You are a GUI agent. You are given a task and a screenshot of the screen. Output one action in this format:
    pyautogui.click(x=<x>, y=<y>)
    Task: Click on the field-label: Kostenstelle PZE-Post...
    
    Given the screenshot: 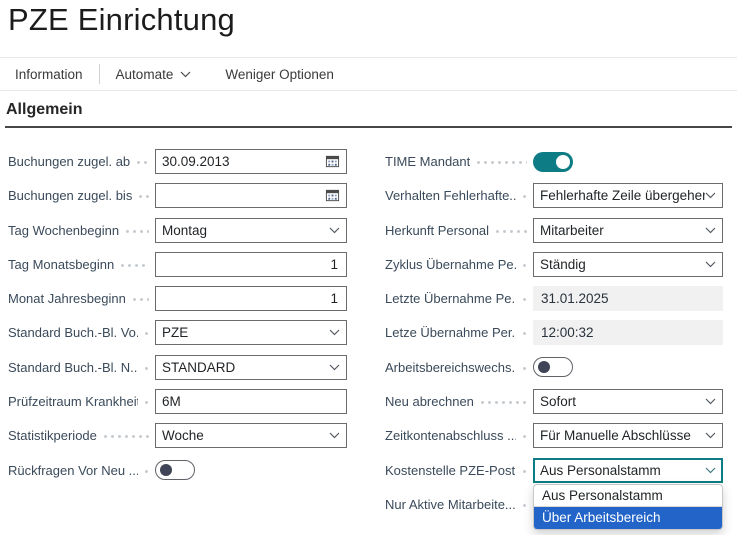 What is the action you would take?
    pyautogui.click(x=450, y=470)
    